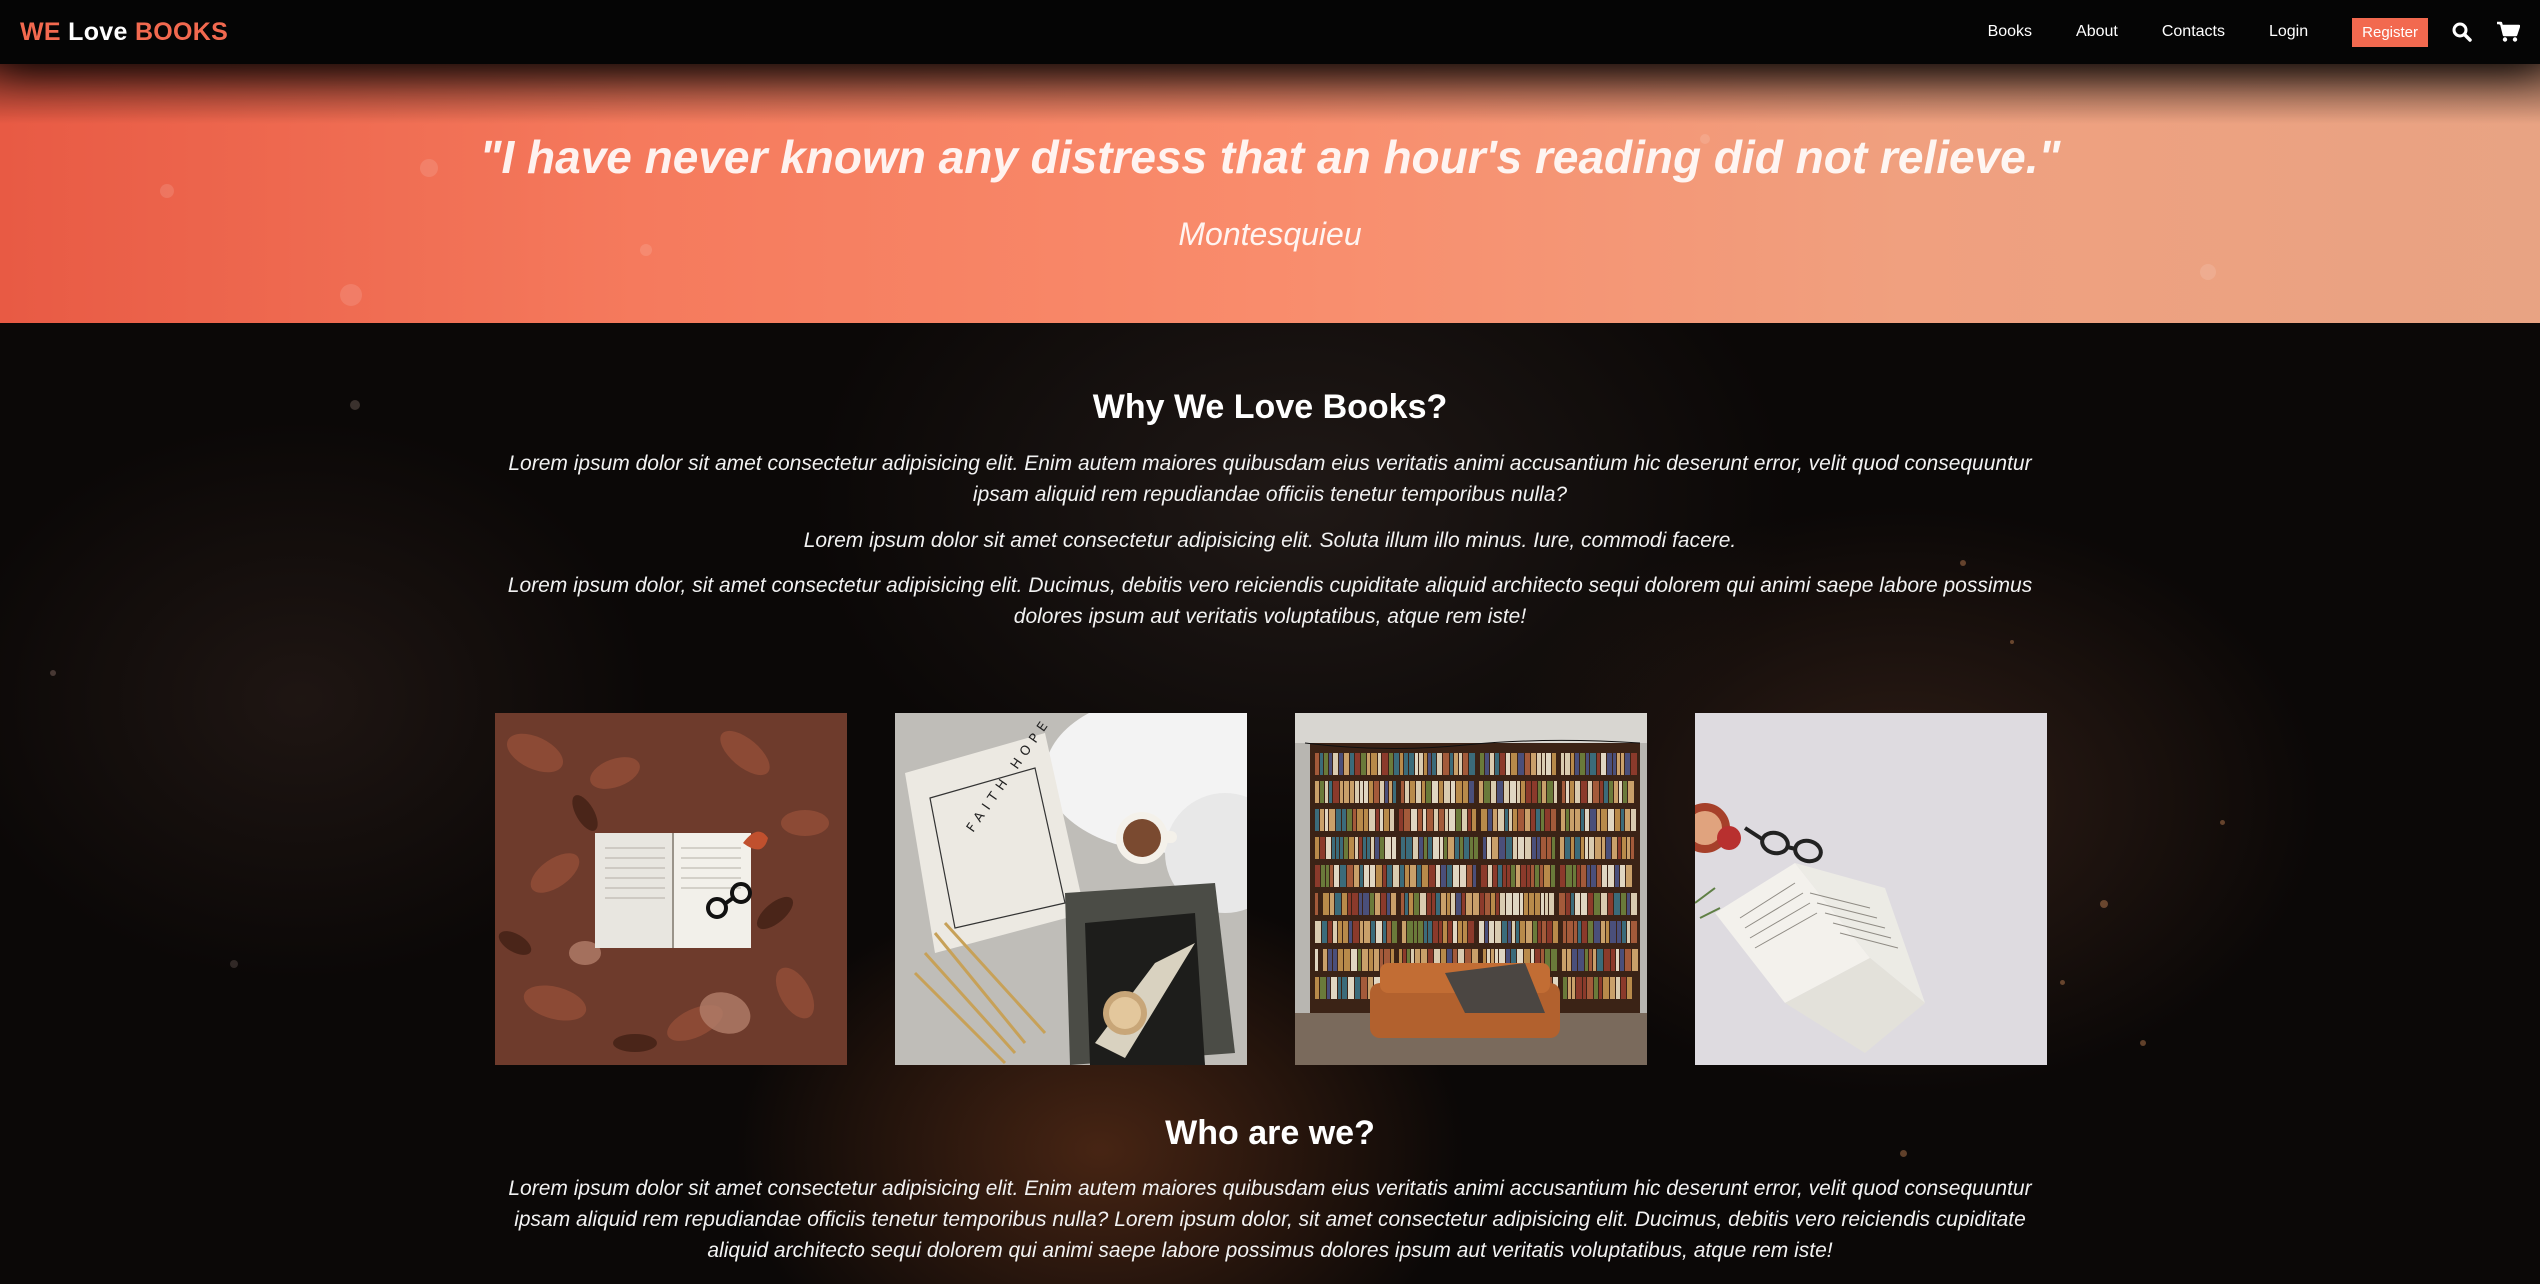 Image resolution: width=2540 pixels, height=1284 pixels. I want to click on register-button: Register, so click(2390, 32).